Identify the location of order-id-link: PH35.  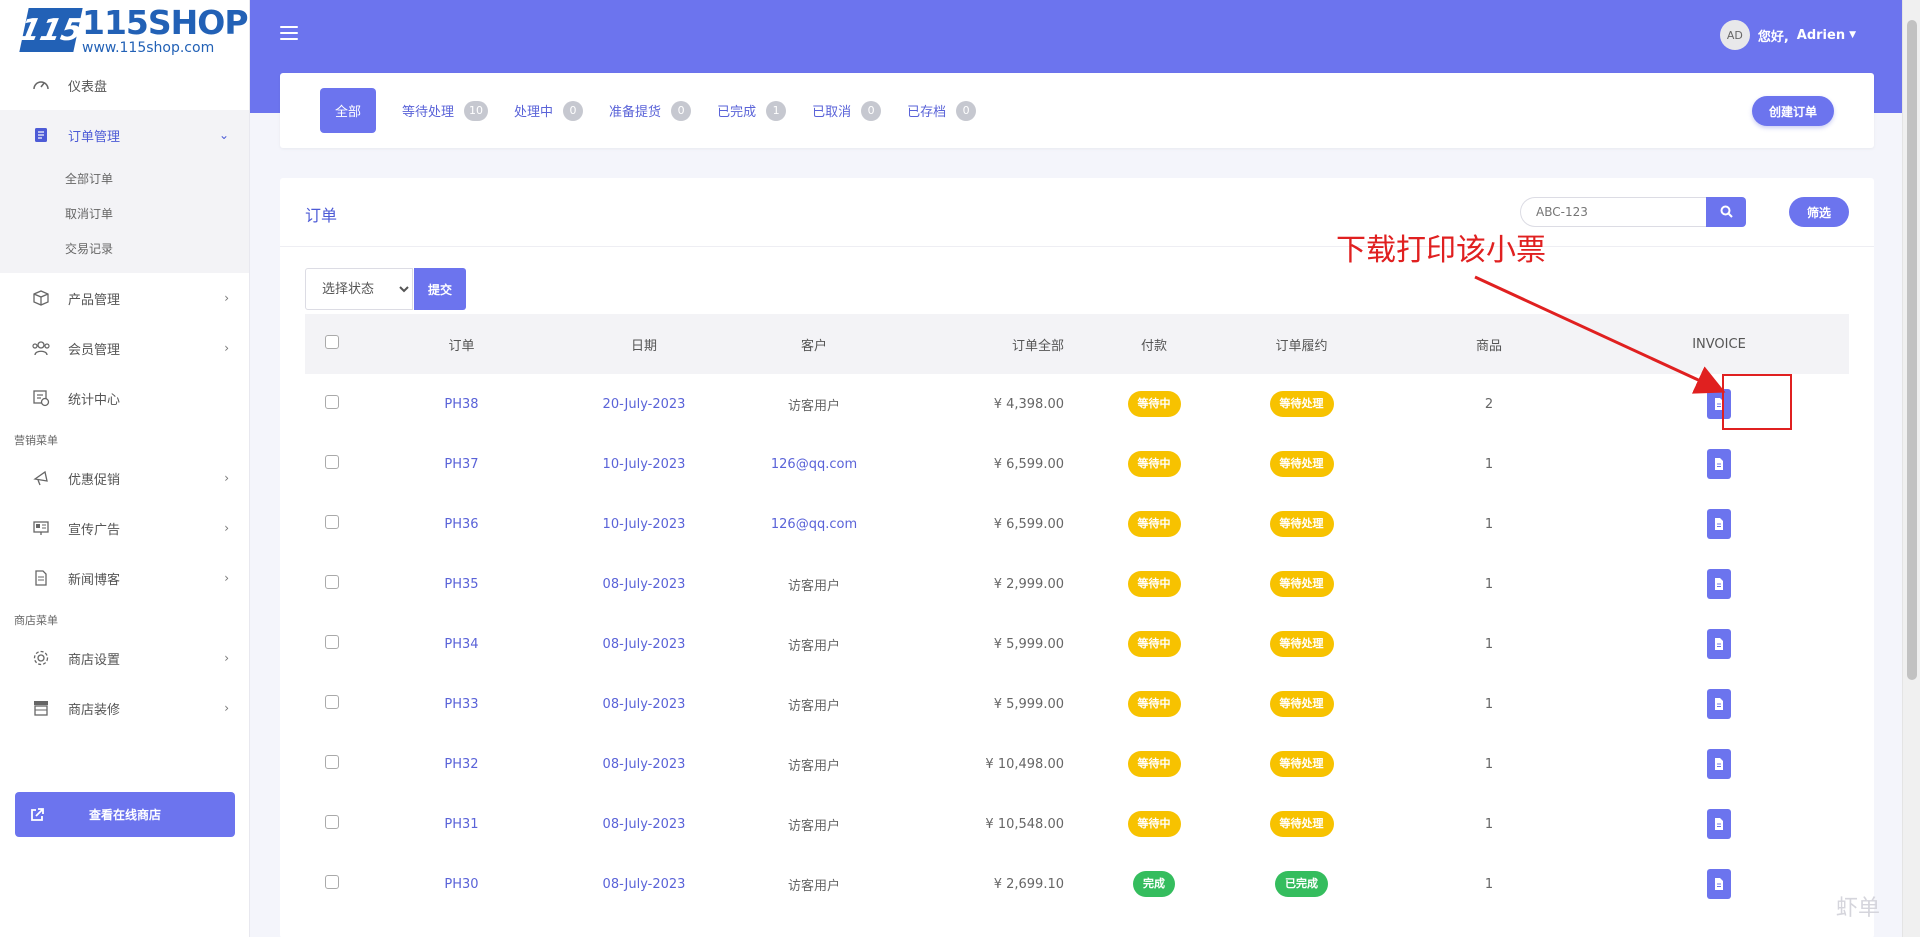
(461, 584).